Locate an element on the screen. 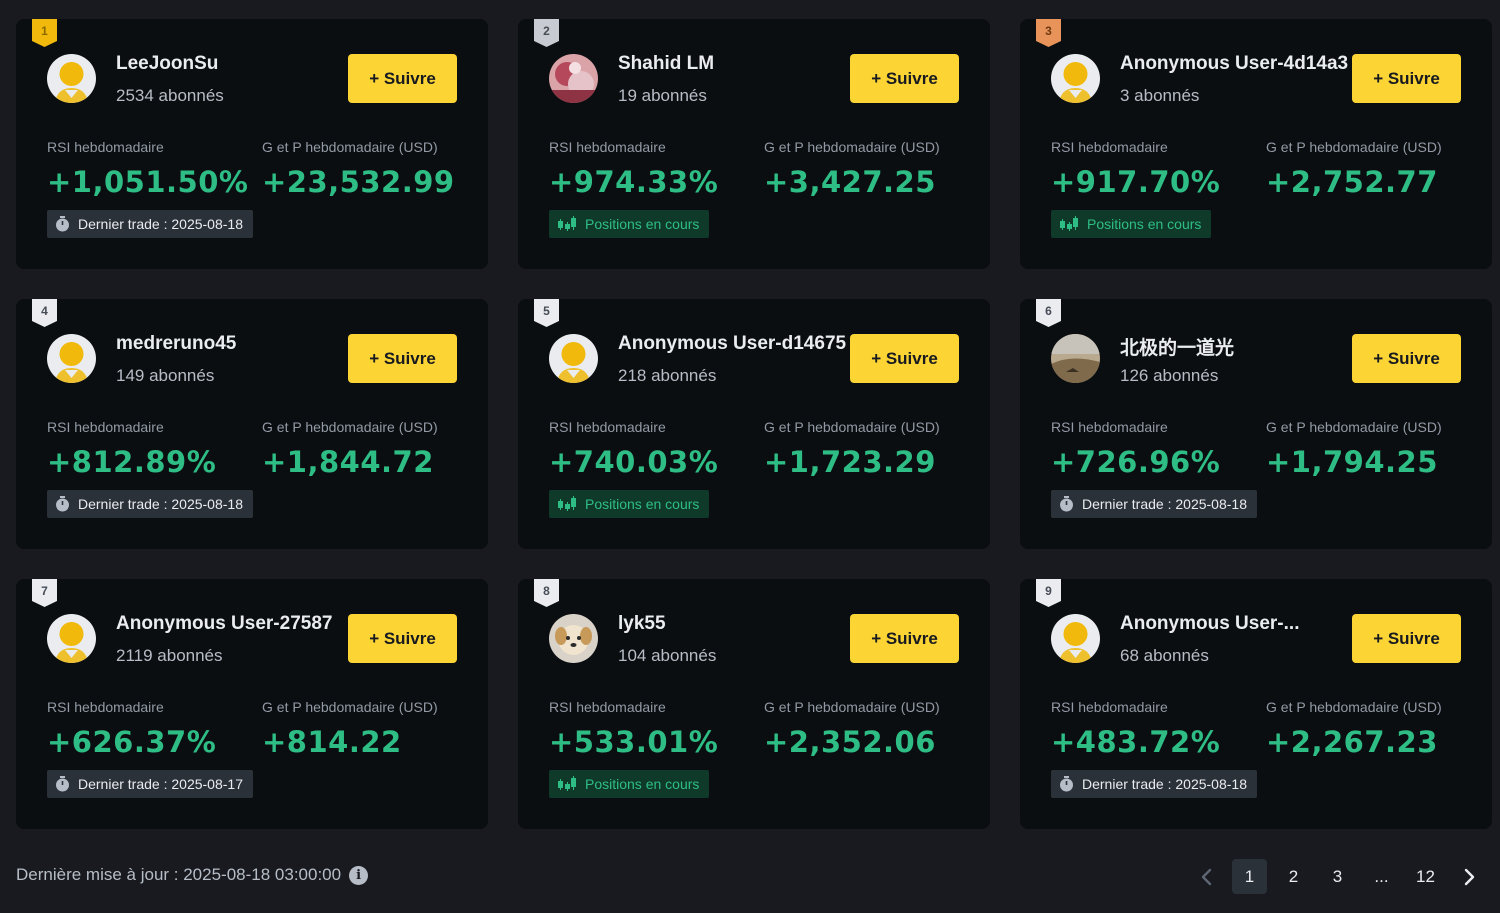 Image resolution: width=1500 pixels, height=913 pixels. page-button-12: 12 is located at coordinates (1425, 876).